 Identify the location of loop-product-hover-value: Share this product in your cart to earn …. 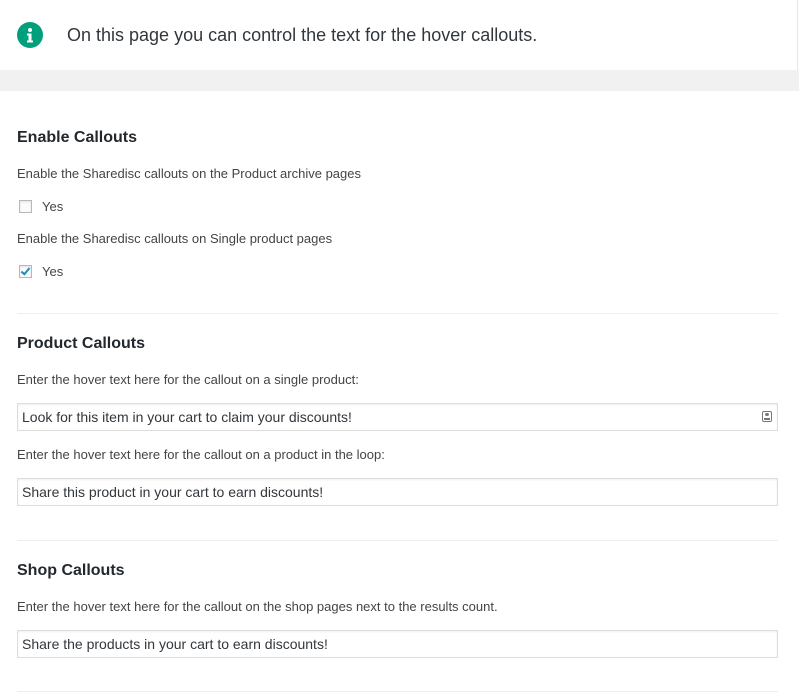
(173, 492).